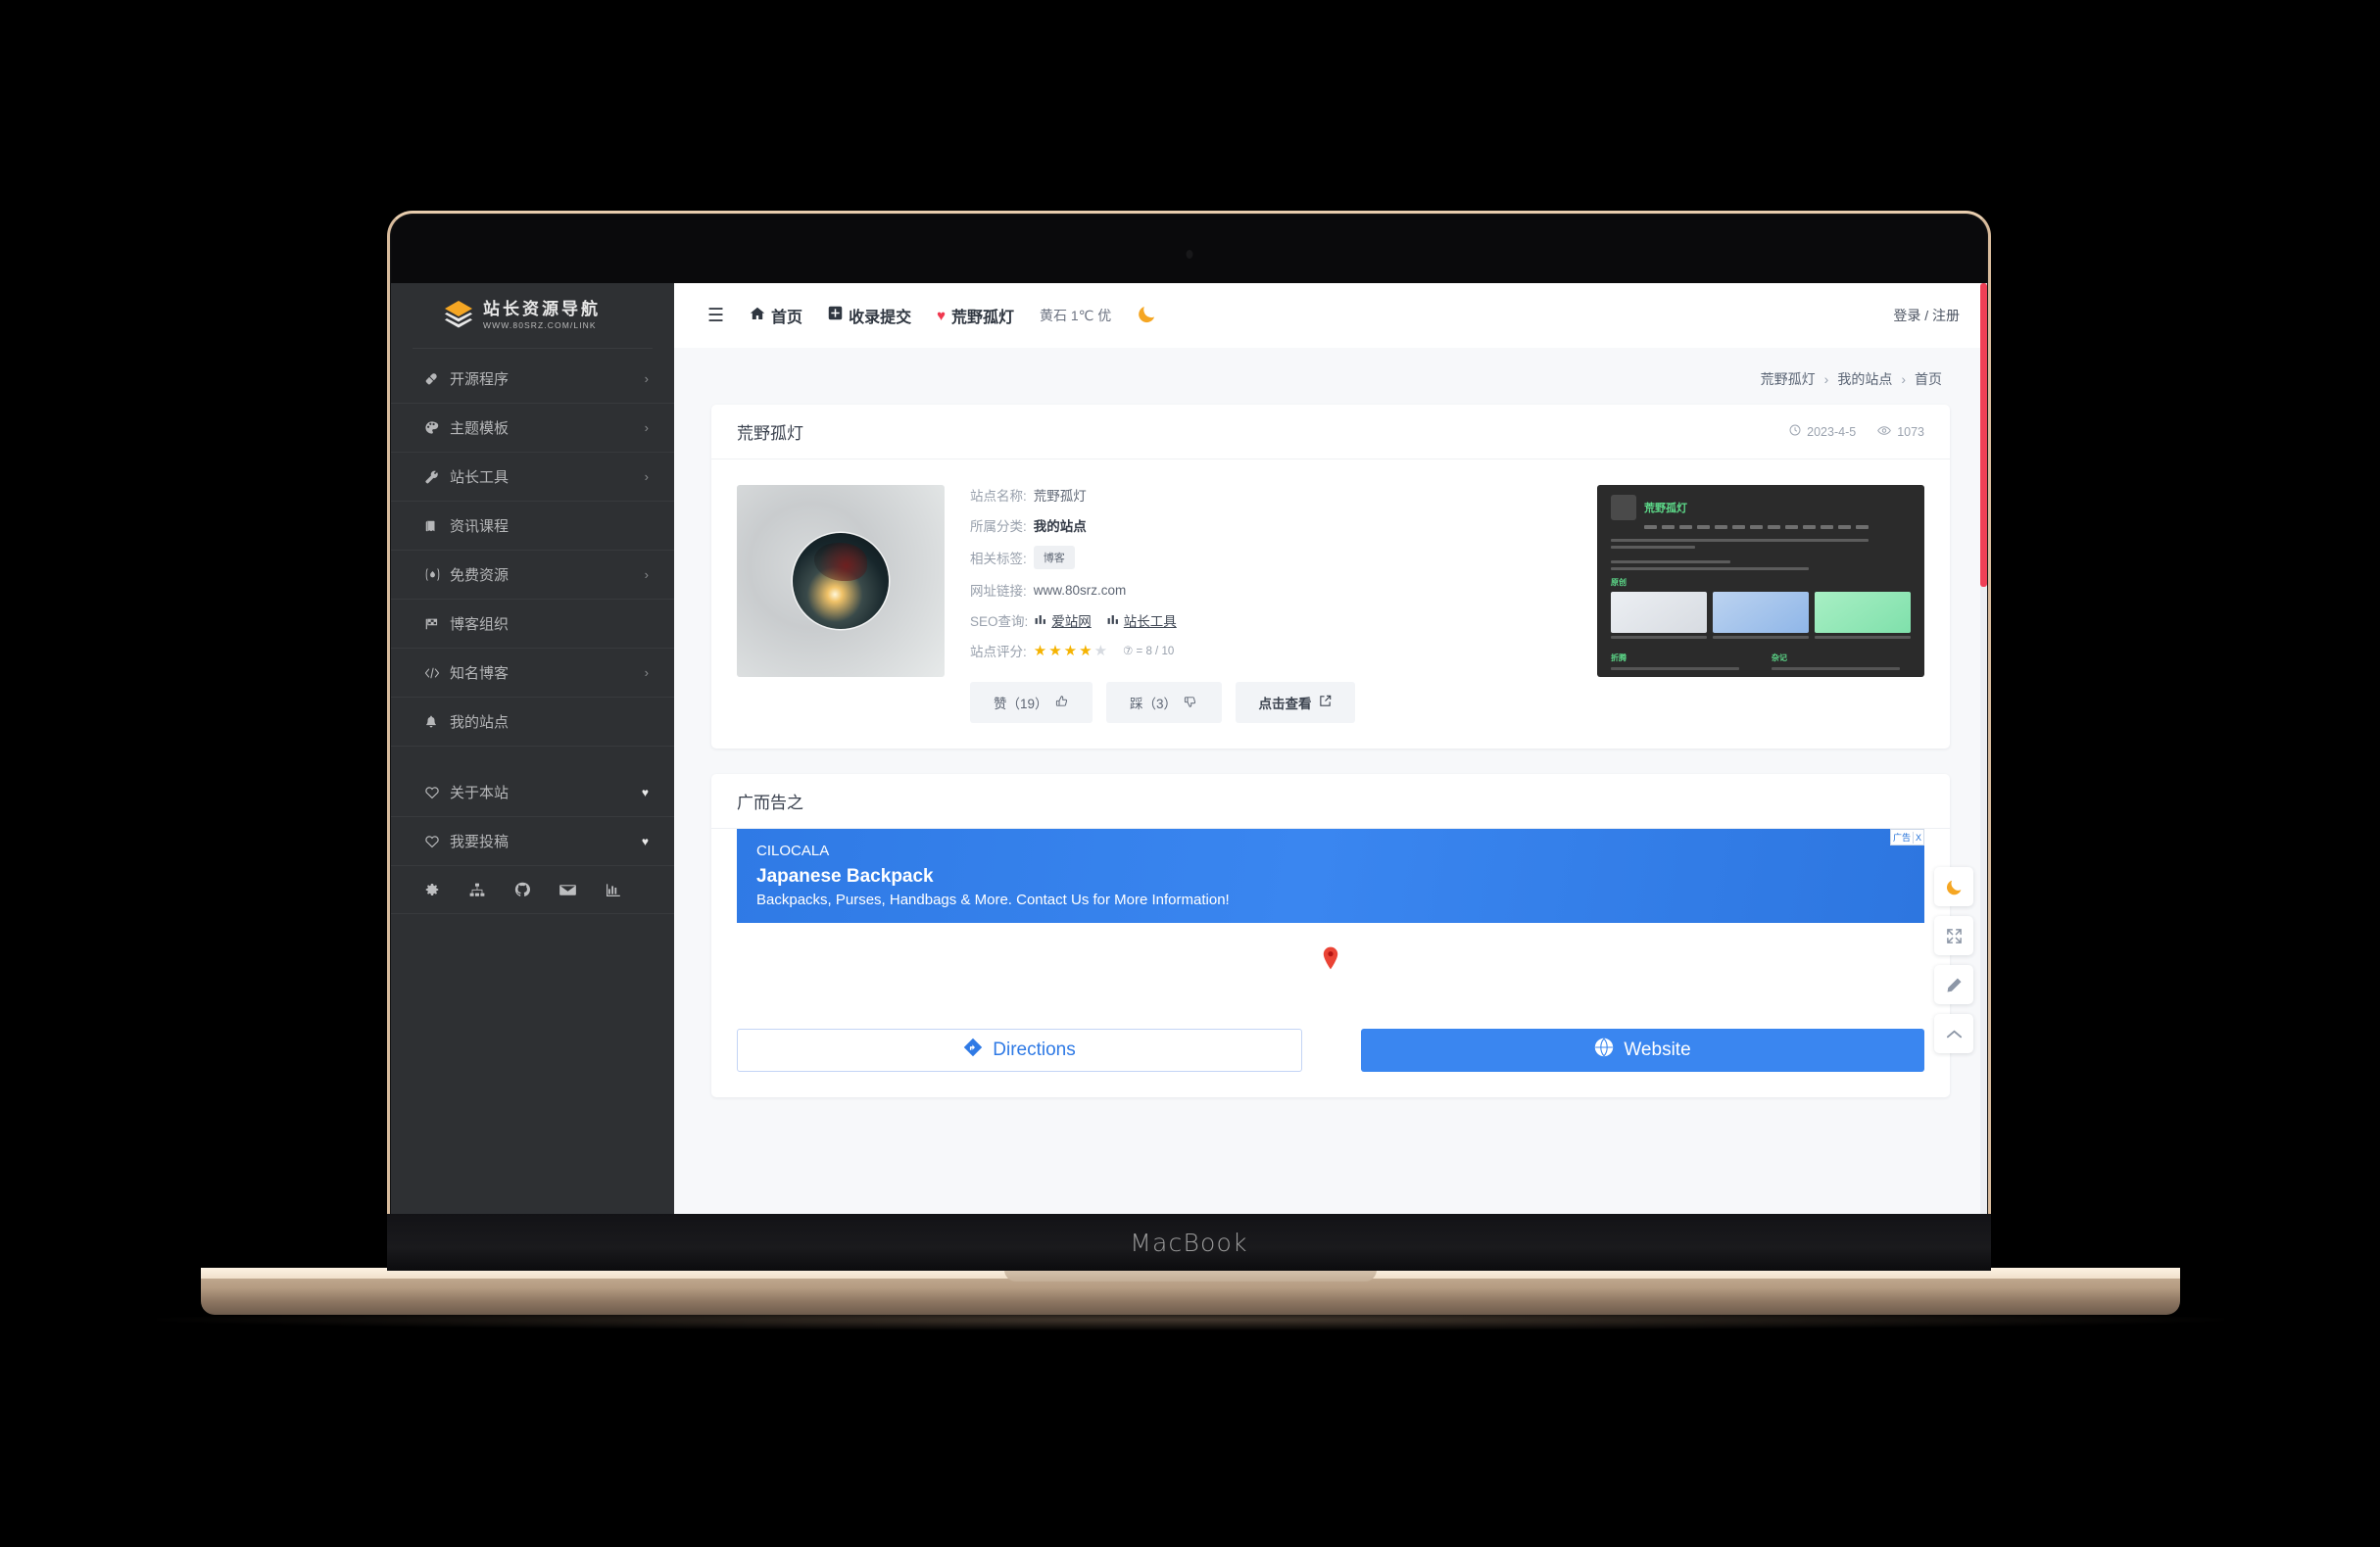 The height and width of the screenshot is (1547, 2380). I want to click on ad-card-header: 广而告之, so click(1330, 801).